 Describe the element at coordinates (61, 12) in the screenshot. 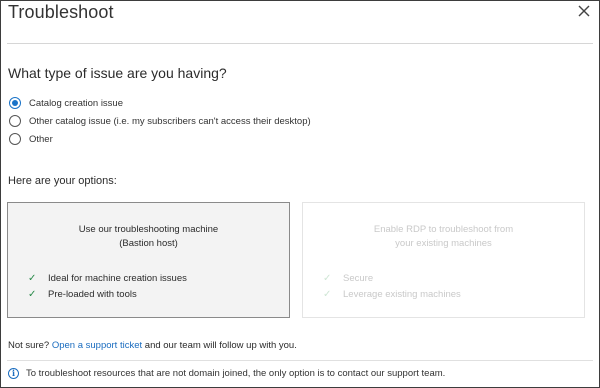

I see `dialog-title: Troubleshoot` at that location.